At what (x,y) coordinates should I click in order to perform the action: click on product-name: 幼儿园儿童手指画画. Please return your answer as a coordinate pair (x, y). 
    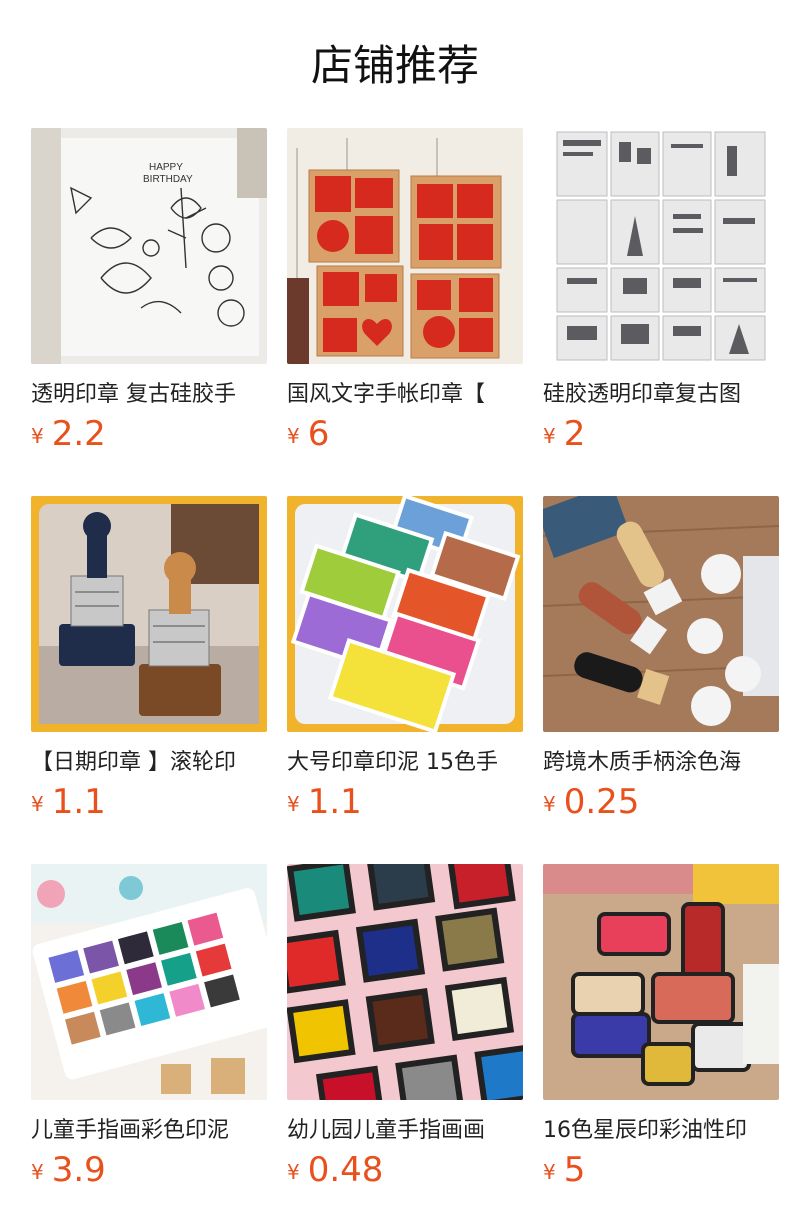
    Looking at the image, I should click on (405, 1131).